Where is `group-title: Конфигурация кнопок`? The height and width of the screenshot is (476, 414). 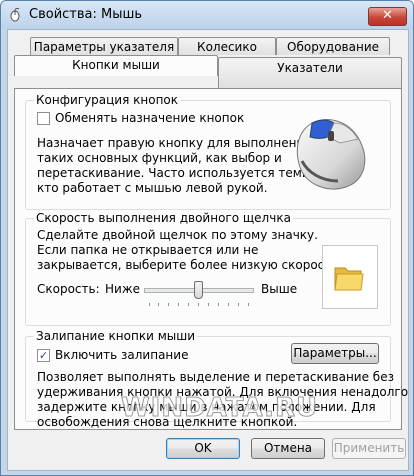 group-title: Конфигурация кнопок is located at coordinates (107, 100).